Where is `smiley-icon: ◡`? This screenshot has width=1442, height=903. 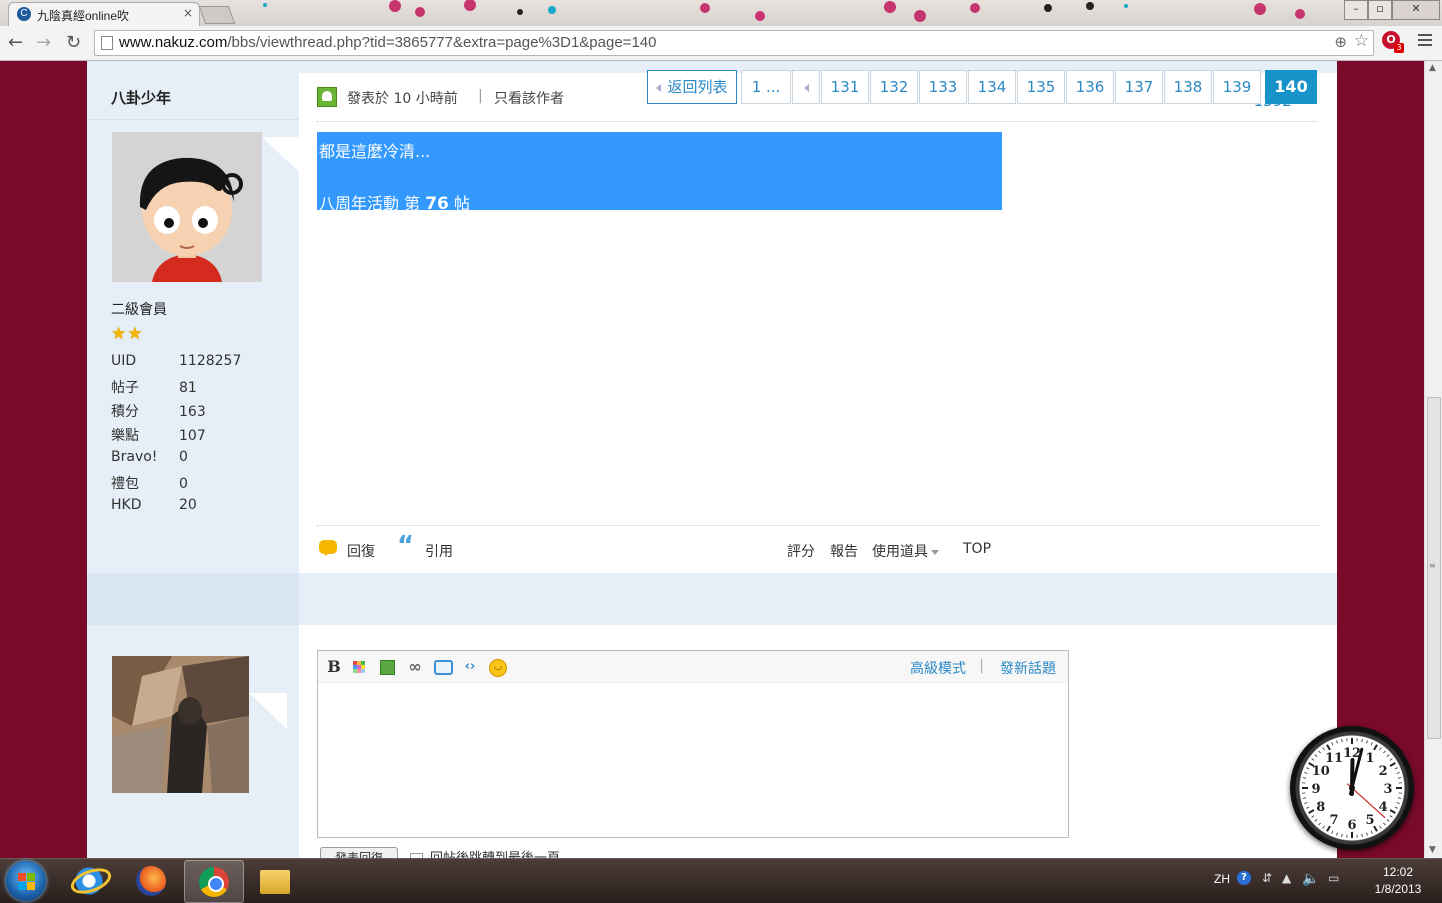
smiley-icon: ◡ is located at coordinates (498, 668).